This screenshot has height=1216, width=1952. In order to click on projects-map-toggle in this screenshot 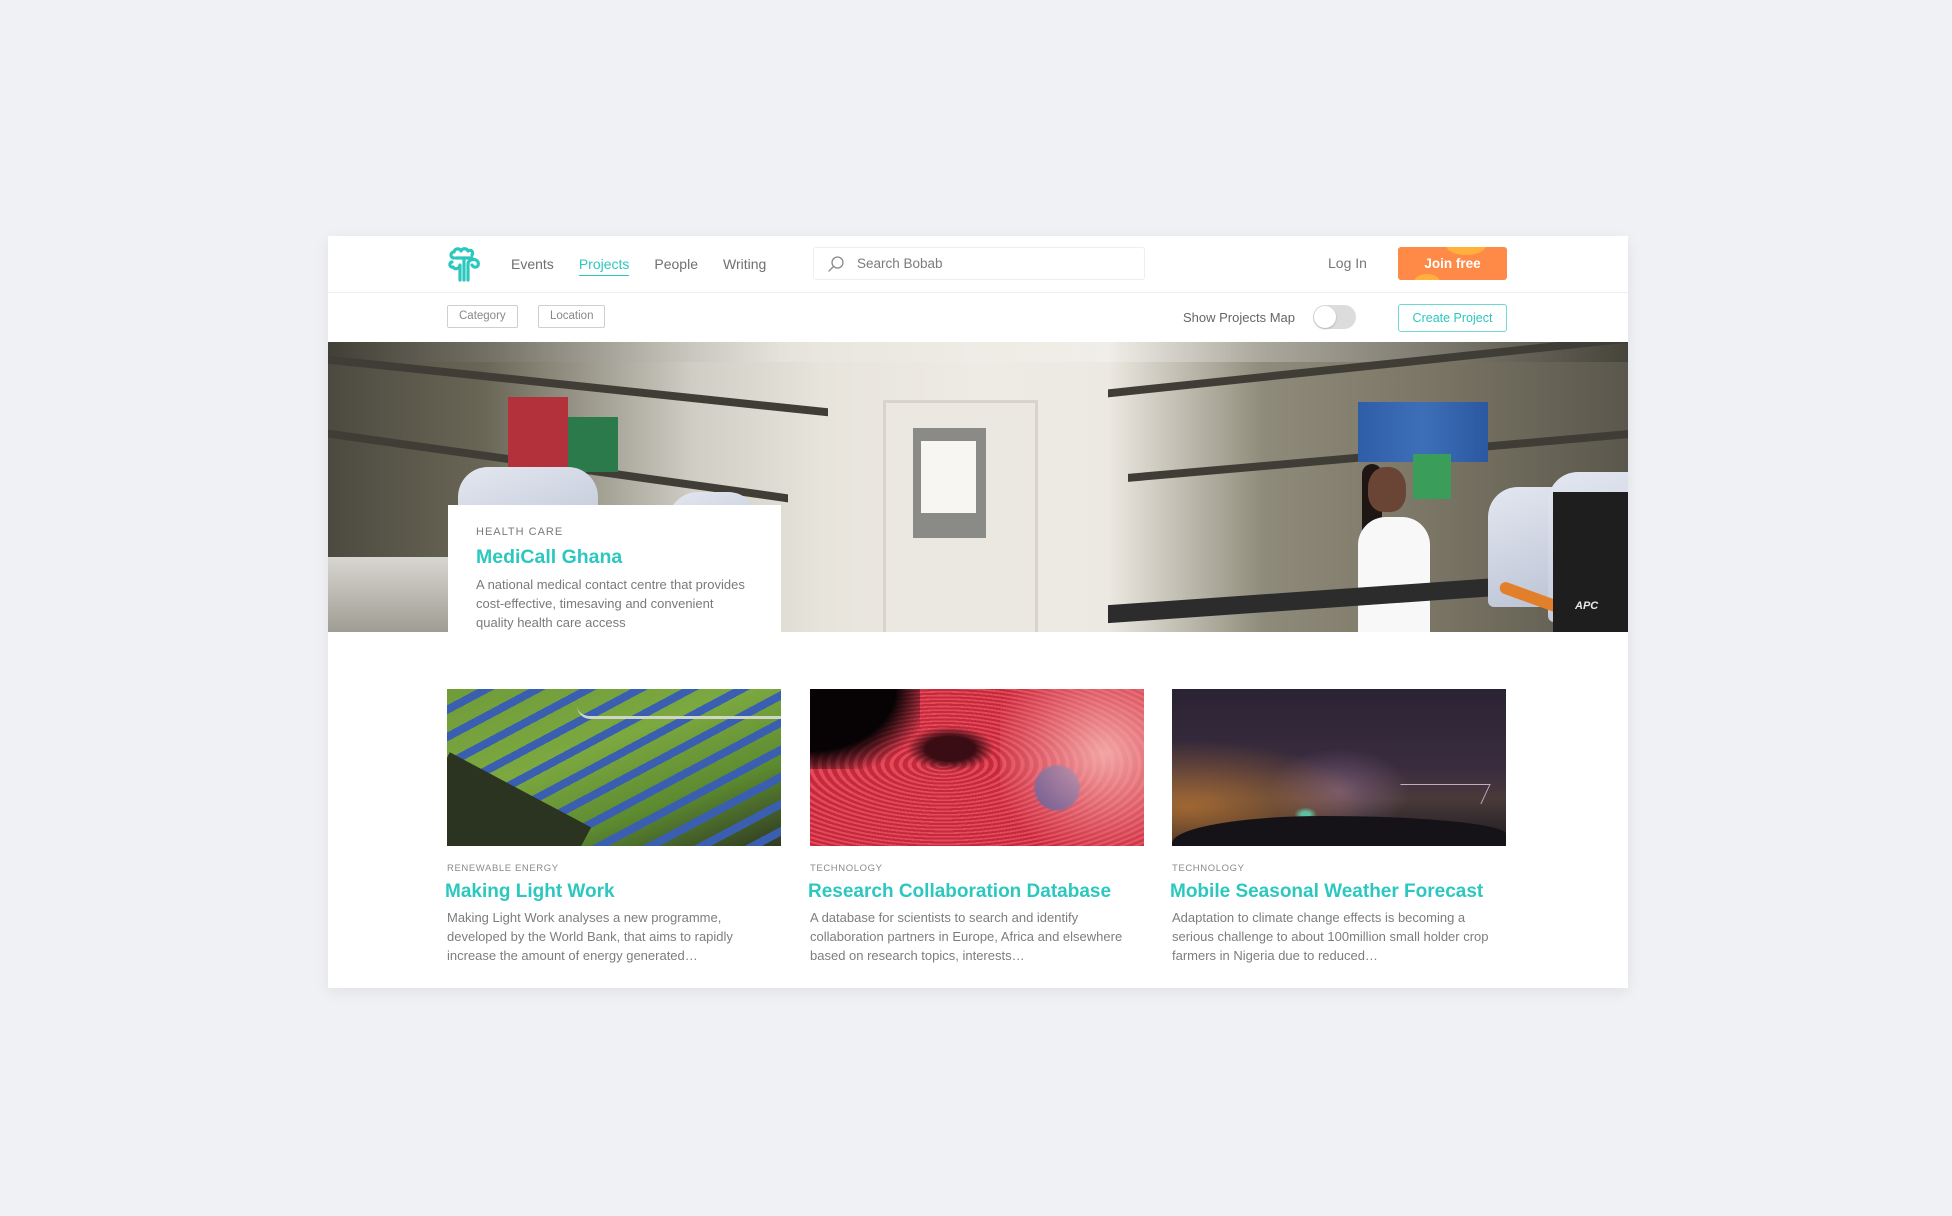, I will do `click(1334, 317)`.